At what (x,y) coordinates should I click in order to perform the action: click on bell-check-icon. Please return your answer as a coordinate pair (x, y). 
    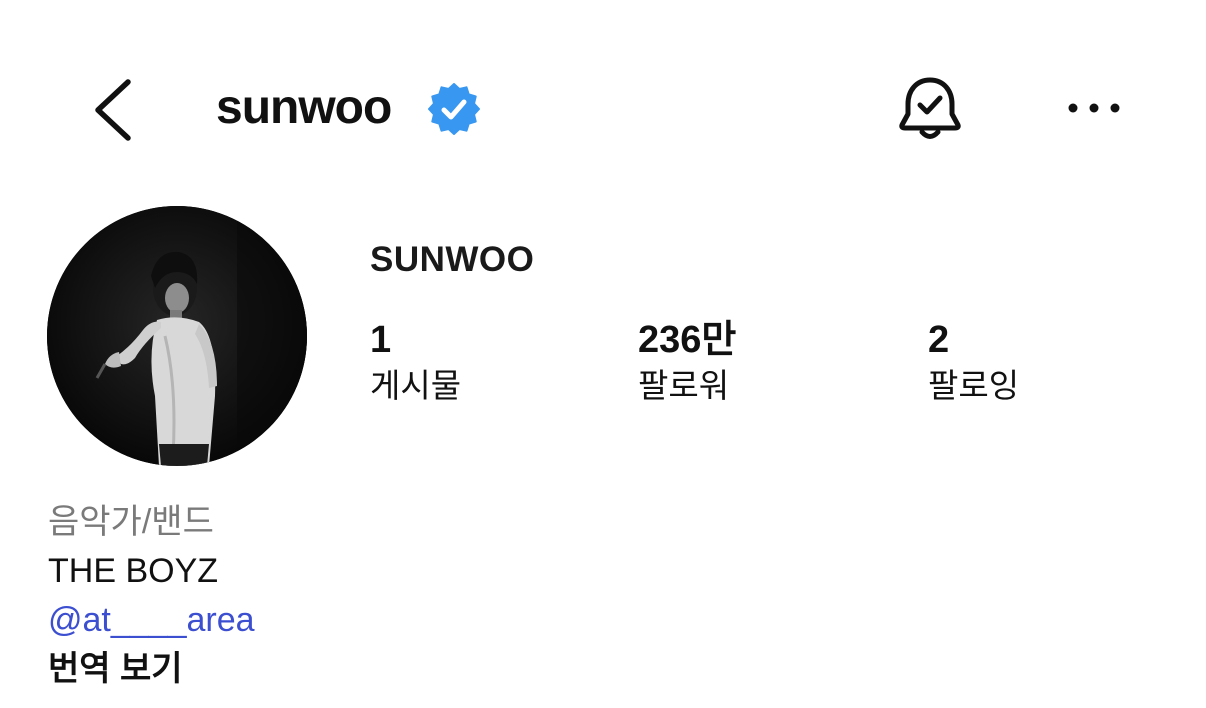
    Looking at the image, I should click on (930, 108).